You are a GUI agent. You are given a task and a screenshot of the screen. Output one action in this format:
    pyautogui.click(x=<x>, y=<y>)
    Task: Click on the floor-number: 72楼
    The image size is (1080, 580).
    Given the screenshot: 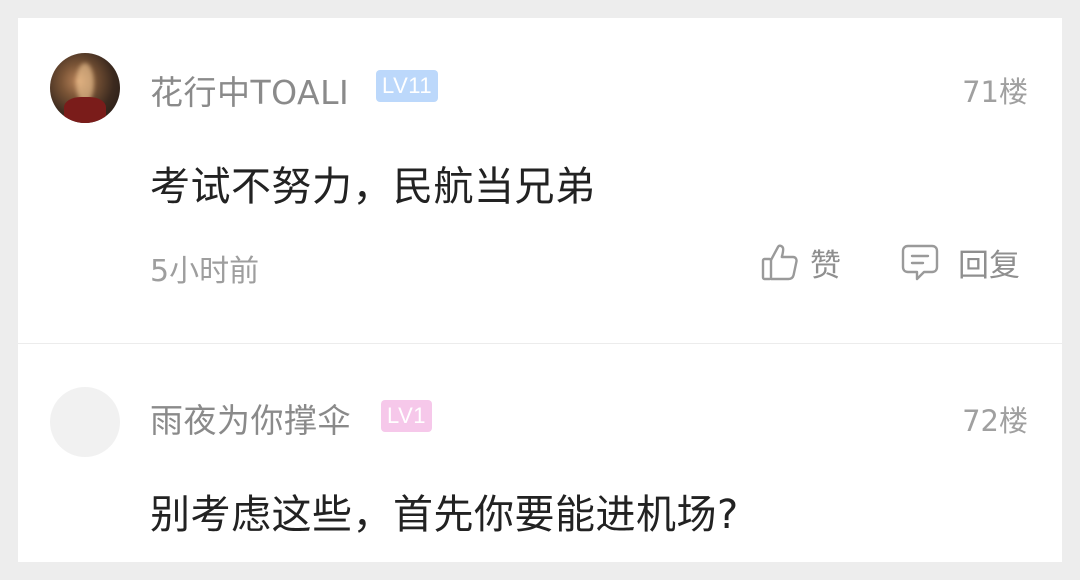 What is the action you would take?
    pyautogui.click(x=995, y=421)
    